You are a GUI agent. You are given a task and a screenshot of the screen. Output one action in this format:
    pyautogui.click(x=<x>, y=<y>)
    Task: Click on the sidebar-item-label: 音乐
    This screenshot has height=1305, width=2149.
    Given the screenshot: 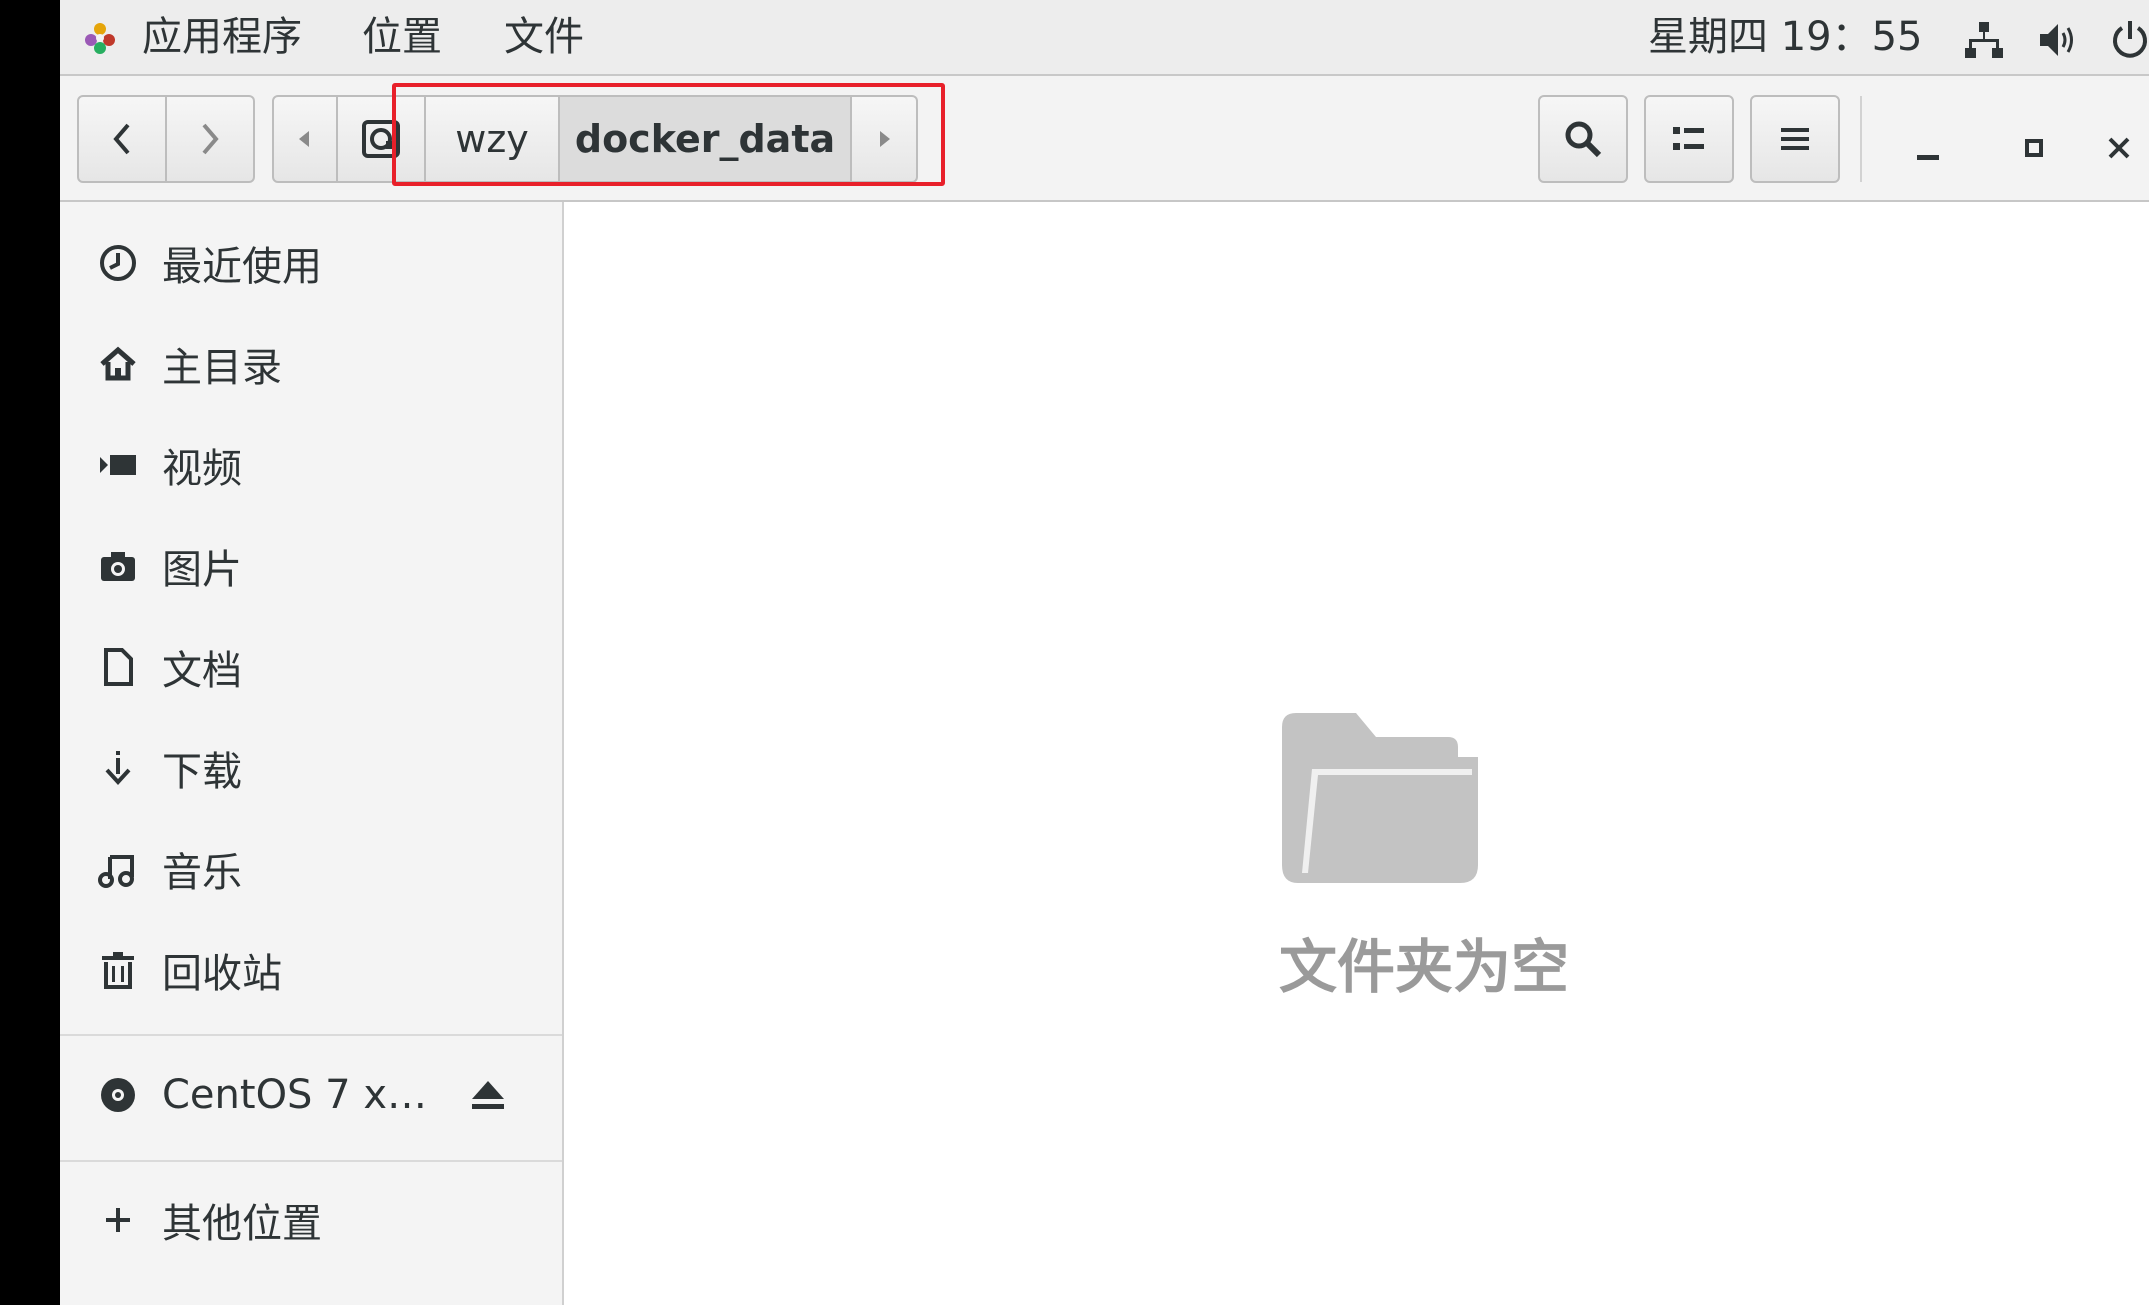 What is the action you would take?
    pyautogui.click(x=202, y=873)
    